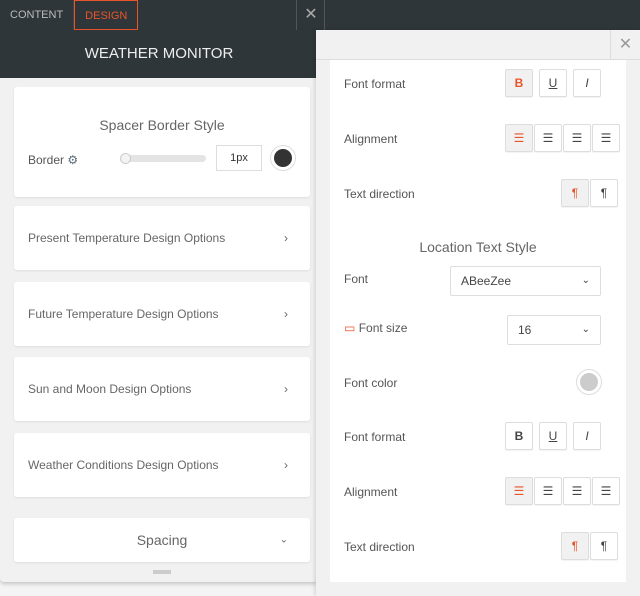  I want to click on font-color-picker, so click(589, 382).